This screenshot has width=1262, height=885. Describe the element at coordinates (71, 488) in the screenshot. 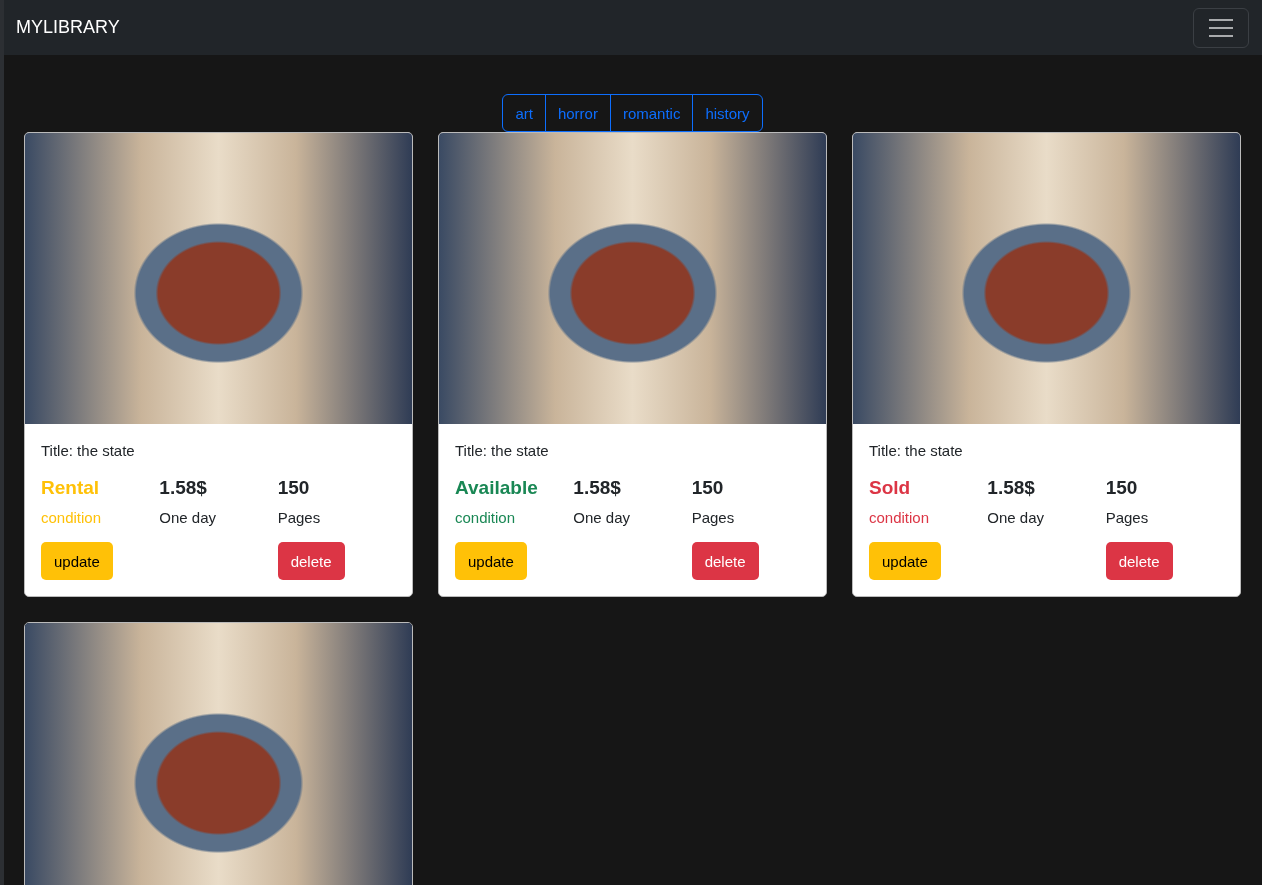

I see `status-label: Rental` at that location.